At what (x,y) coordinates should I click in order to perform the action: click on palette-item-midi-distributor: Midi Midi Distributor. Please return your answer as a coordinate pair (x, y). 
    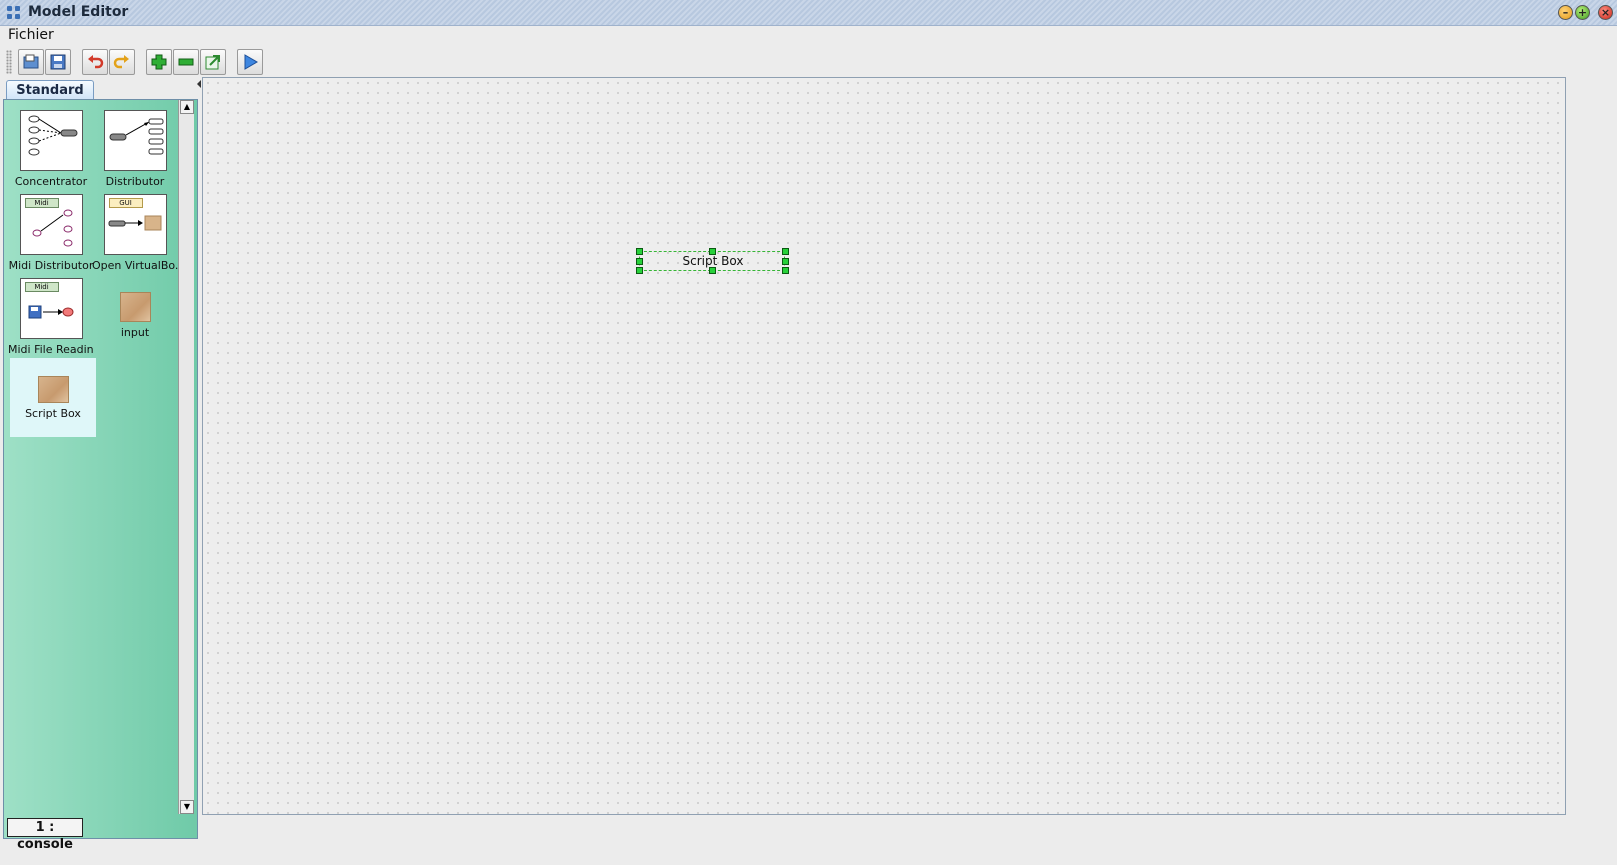
    Looking at the image, I should click on (51, 233).